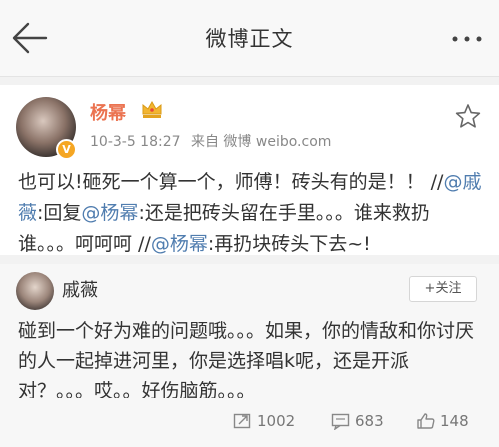 The image size is (499, 447). Describe the element at coordinates (59, 213) in the screenshot. I see `post-text-segment: :回复` at that location.